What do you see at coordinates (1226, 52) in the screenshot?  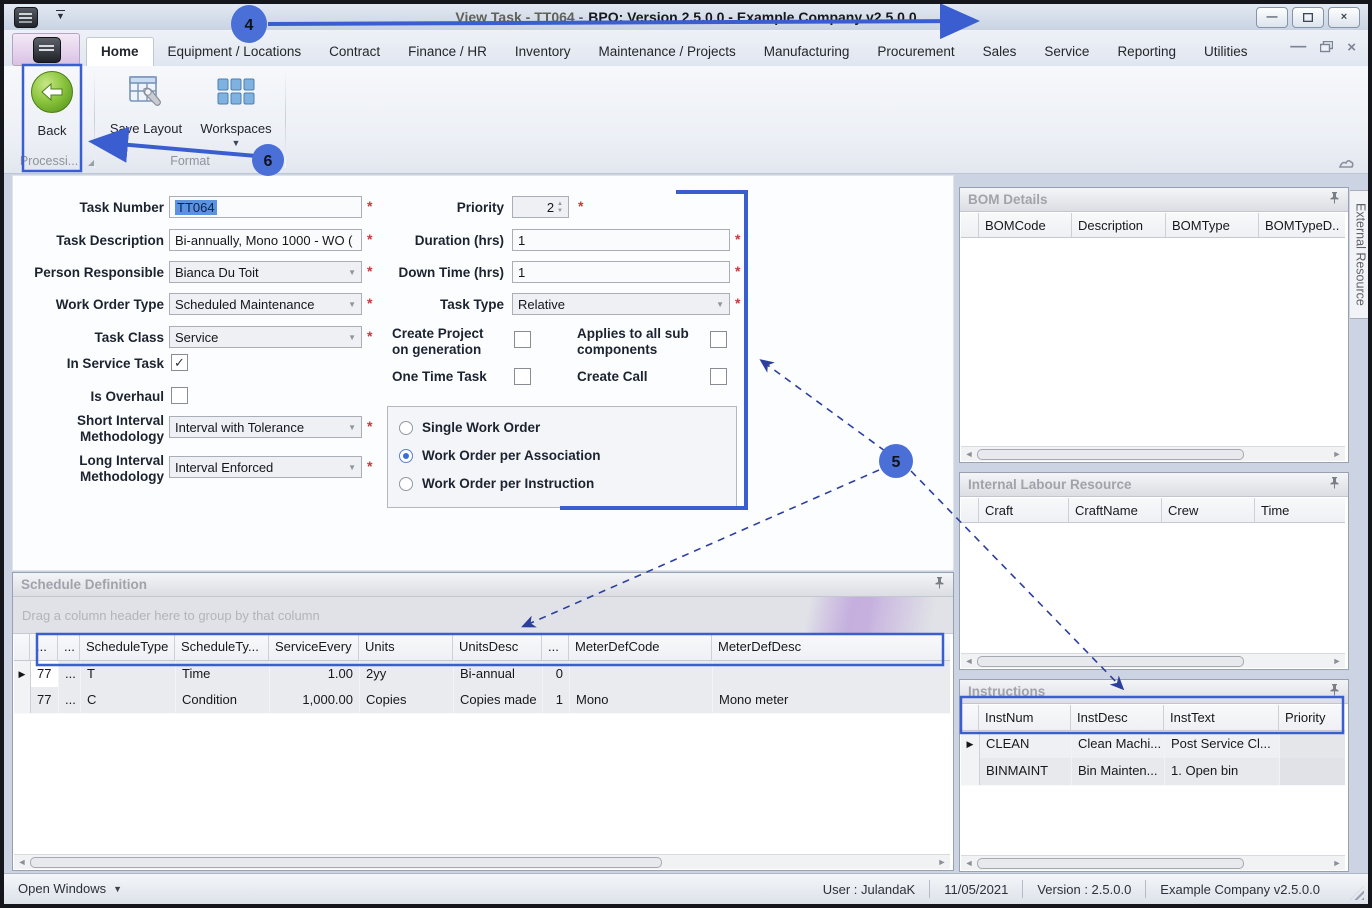 I see `tab-utilities: Utilities` at bounding box center [1226, 52].